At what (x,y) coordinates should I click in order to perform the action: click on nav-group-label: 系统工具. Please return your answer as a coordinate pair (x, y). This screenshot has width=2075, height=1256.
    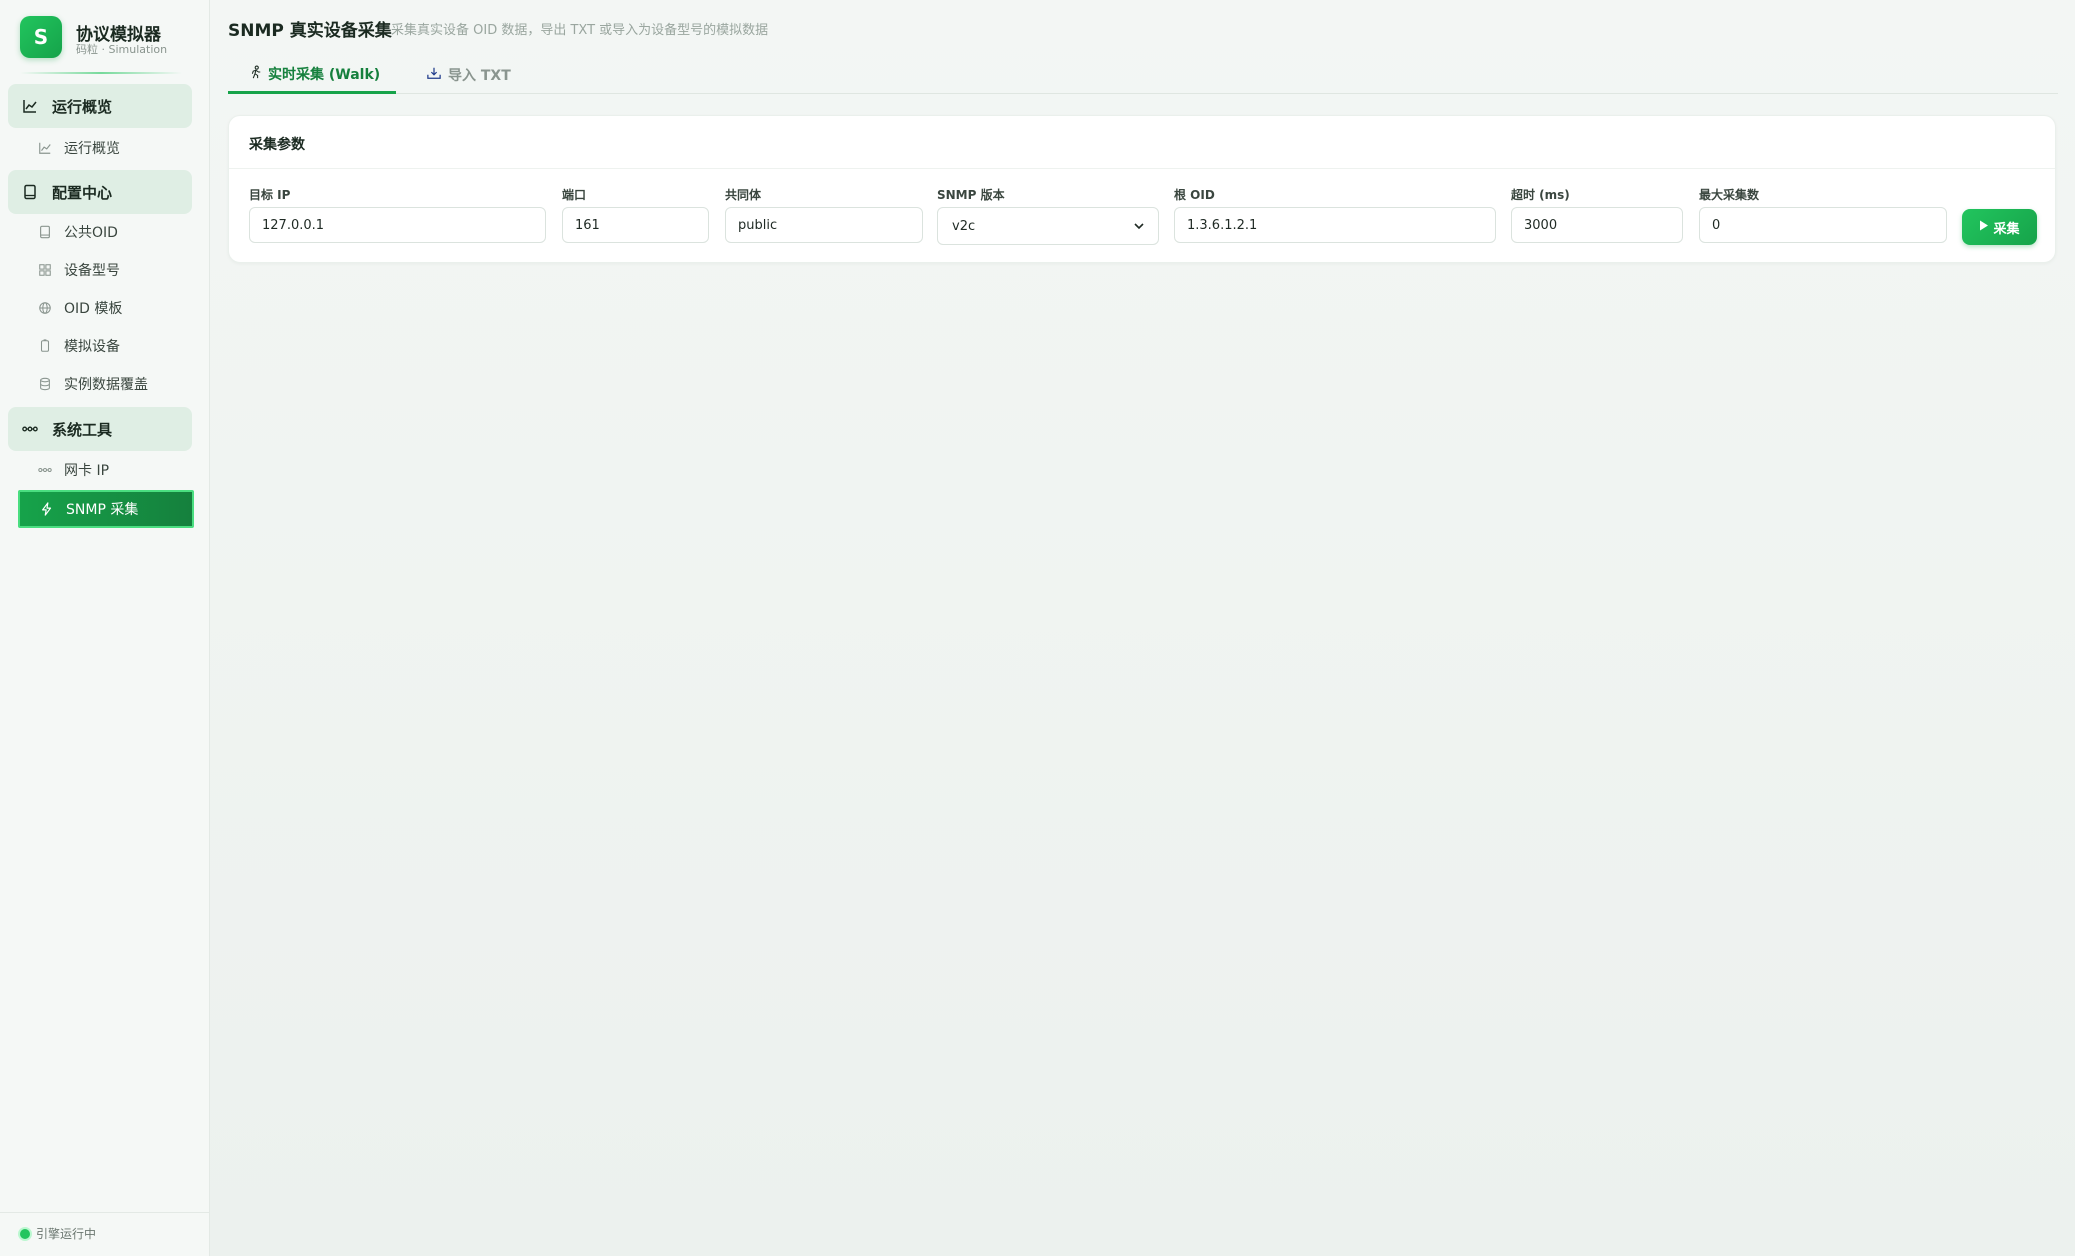
    Looking at the image, I should click on (82, 429).